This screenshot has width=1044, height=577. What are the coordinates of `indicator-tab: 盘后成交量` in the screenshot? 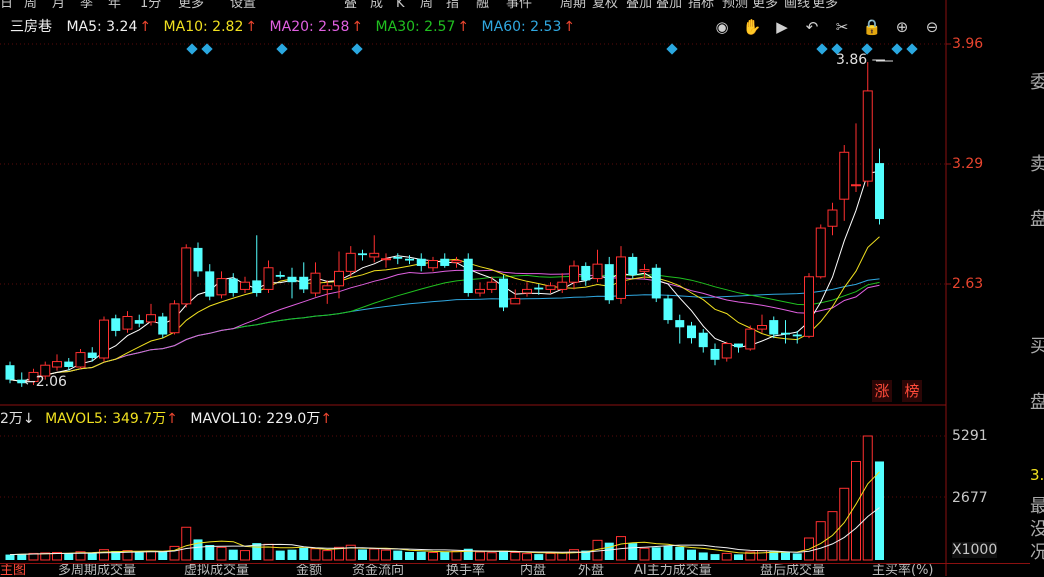 It's located at (792, 570).